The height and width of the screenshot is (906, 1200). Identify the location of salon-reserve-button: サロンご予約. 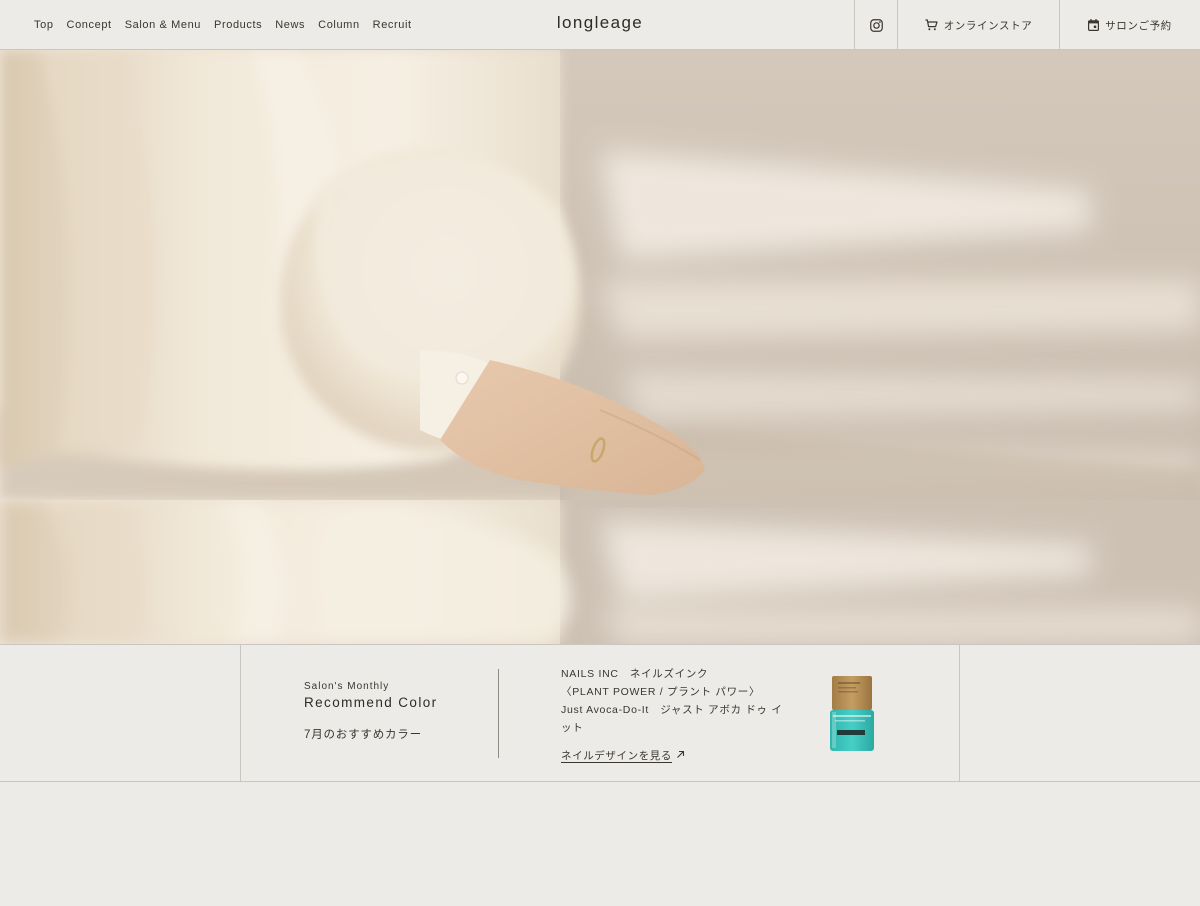
(1129, 25).